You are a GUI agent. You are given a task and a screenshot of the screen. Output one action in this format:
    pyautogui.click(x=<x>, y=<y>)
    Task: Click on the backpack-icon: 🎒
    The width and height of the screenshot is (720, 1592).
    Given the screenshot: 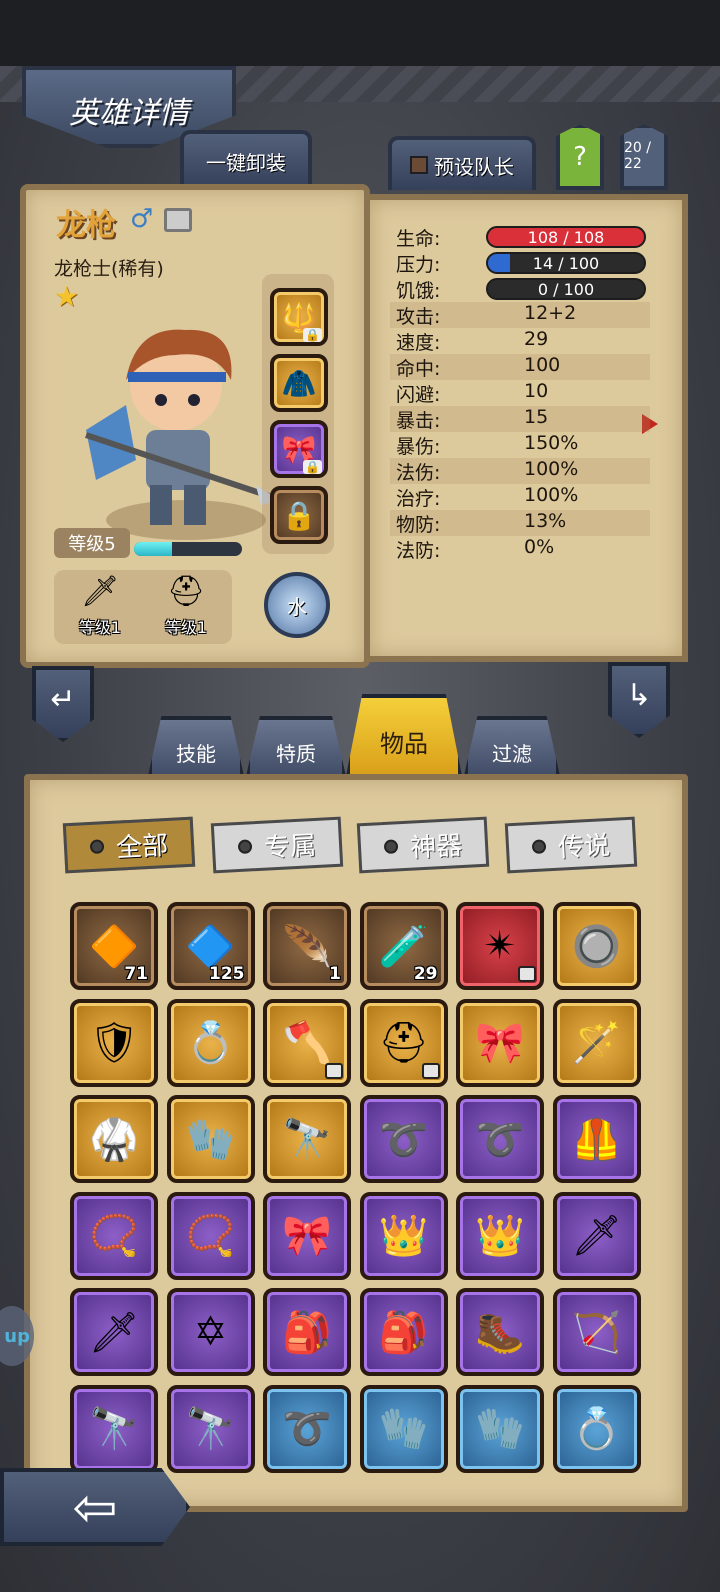 What is the action you would take?
    pyautogui.click(x=307, y=1332)
    